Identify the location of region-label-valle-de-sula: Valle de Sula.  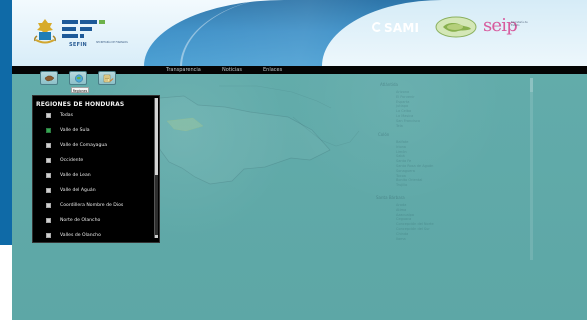
(75, 130).